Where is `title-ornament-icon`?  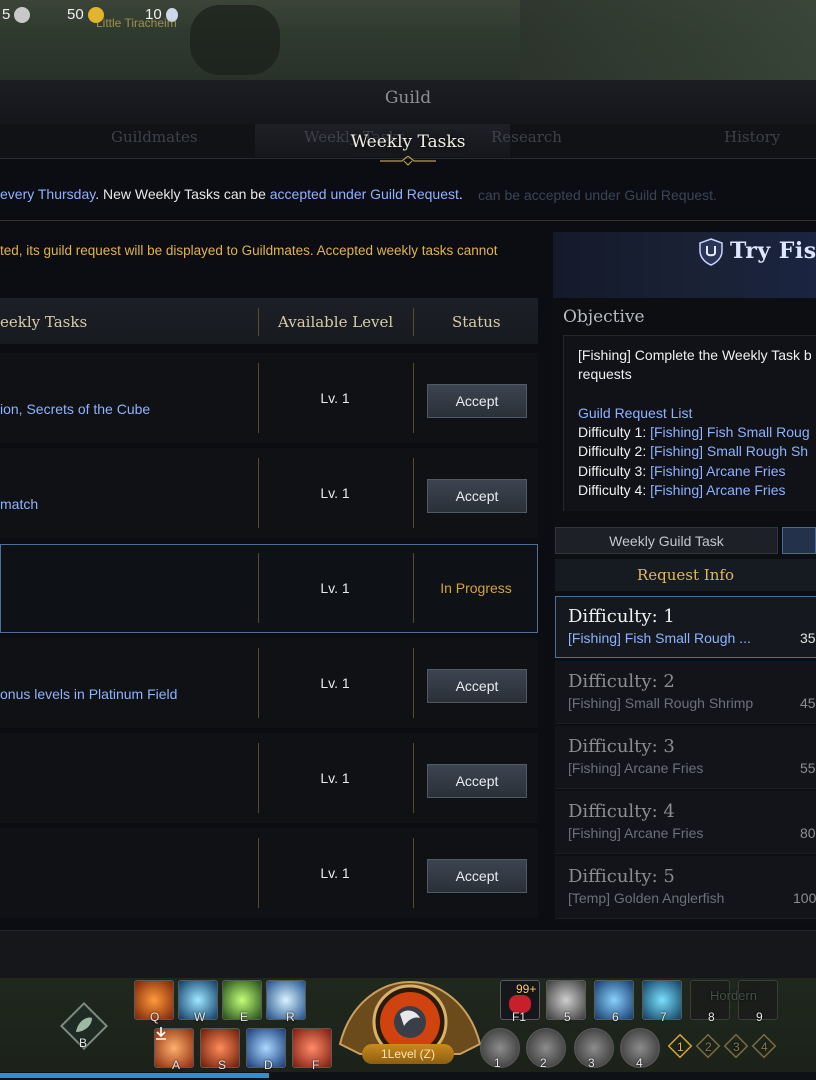
title-ornament-icon is located at coordinates (408, 161).